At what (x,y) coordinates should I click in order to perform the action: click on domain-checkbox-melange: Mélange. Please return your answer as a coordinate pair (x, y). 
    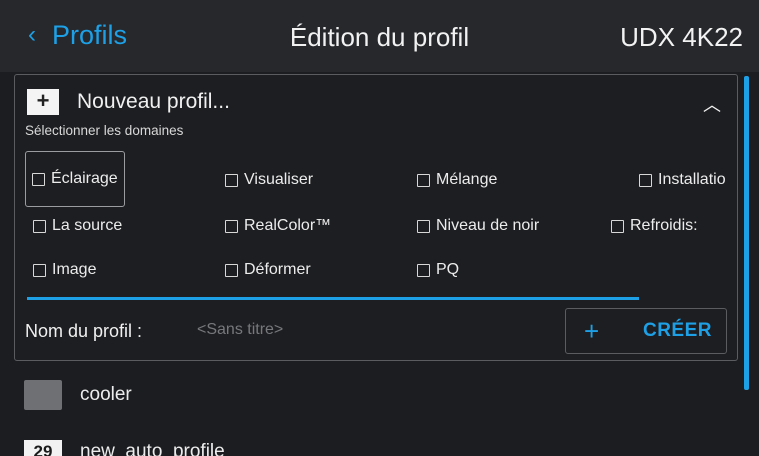
    Looking at the image, I should click on (457, 180).